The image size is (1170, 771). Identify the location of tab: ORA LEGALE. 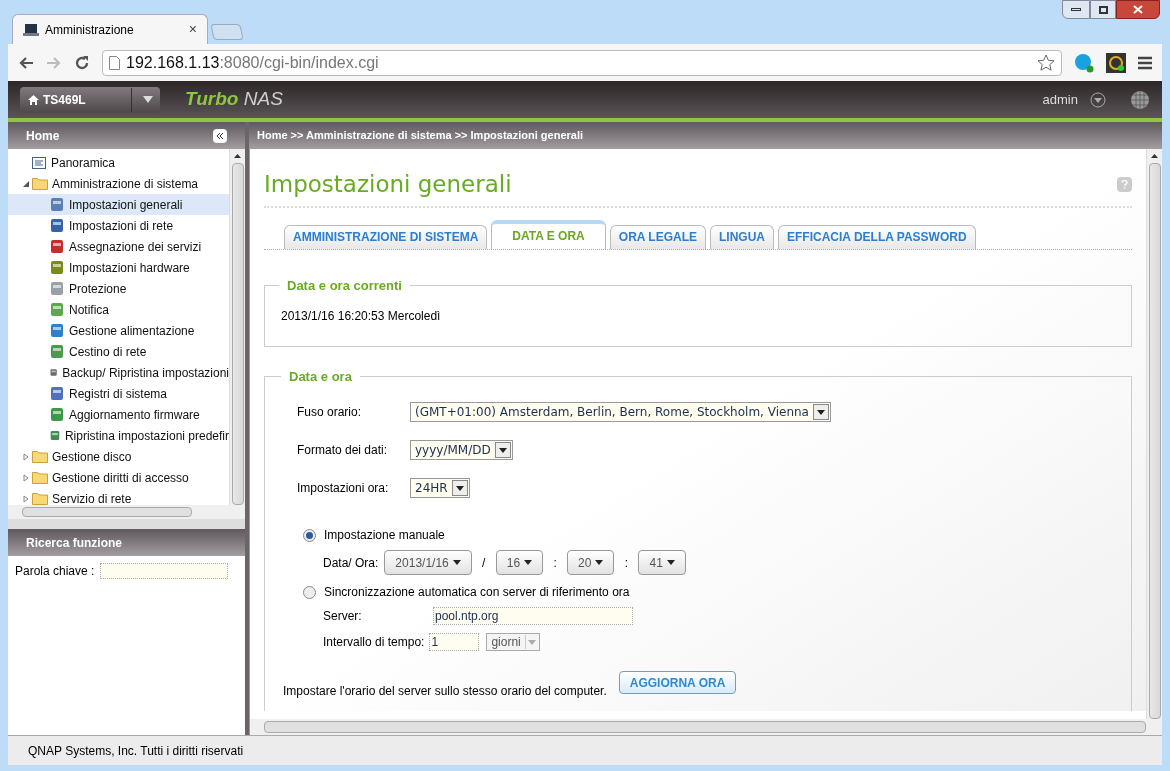
(658, 236).